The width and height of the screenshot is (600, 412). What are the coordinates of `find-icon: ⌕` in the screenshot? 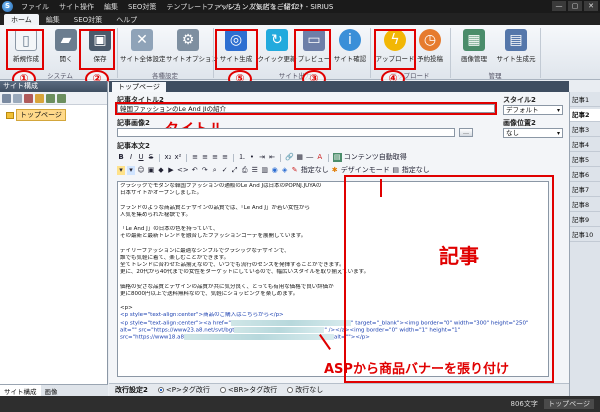 It's located at (215, 170).